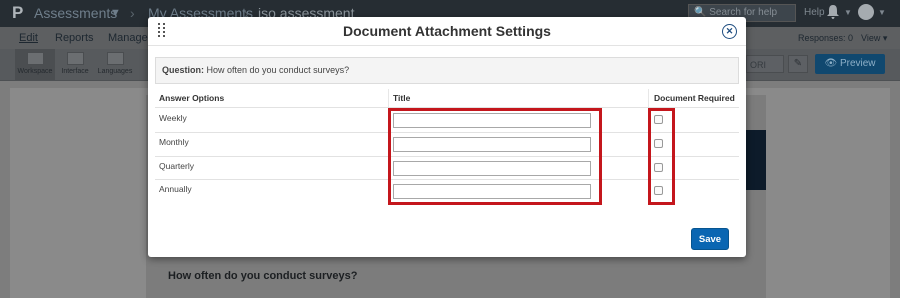 The width and height of the screenshot is (900, 298). I want to click on answer-option-quarterly: Quarterly, so click(176, 166).